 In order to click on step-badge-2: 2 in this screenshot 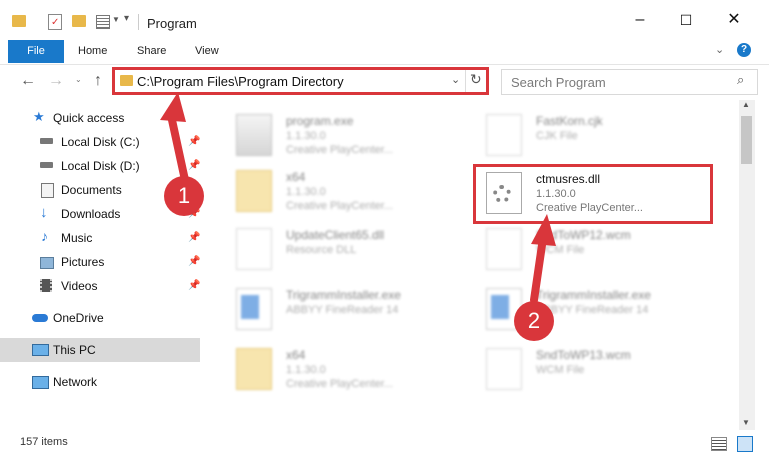, I will do `click(534, 321)`.